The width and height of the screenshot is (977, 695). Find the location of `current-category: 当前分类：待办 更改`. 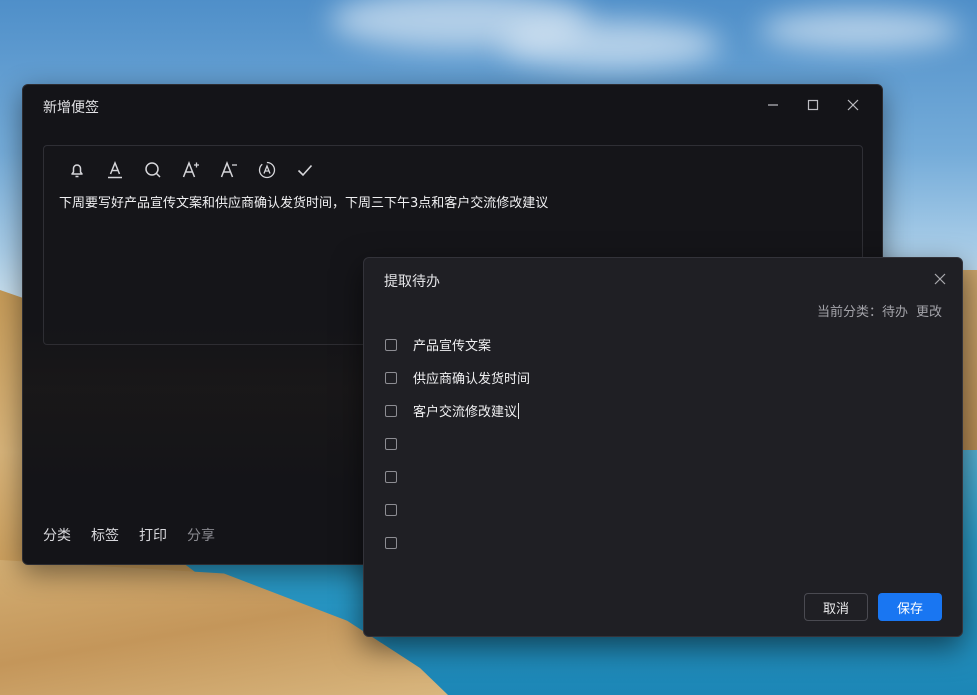

current-category: 当前分类：待办 更改 is located at coordinates (879, 310).